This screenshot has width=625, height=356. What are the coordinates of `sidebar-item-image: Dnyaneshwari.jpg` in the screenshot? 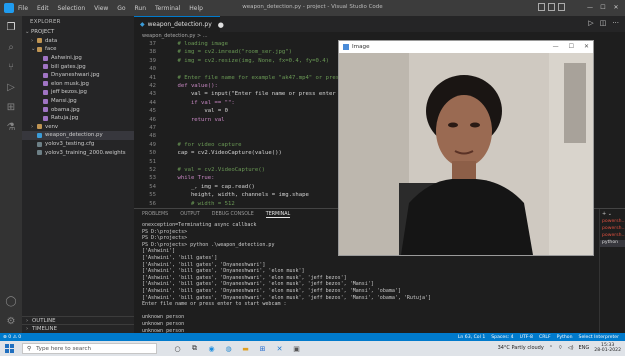 It's located at (78, 75).